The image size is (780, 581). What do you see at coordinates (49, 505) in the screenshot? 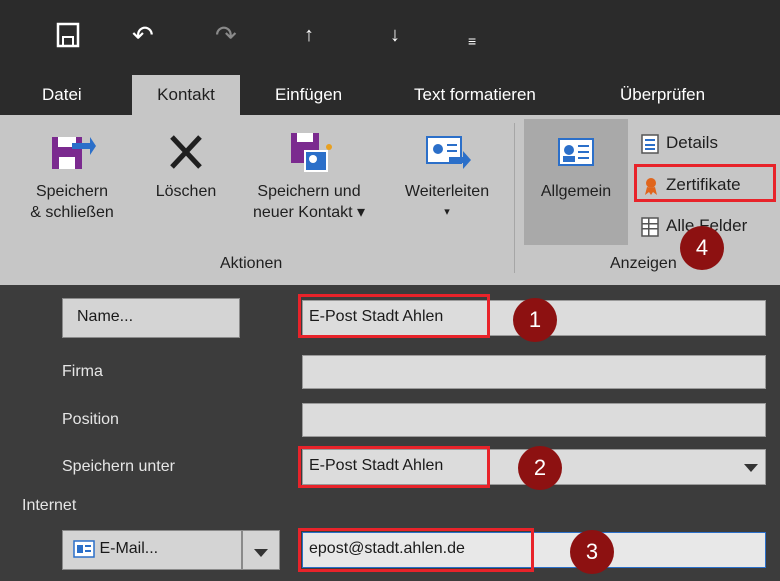
I see `internet-label: Internet` at bounding box center [49, 505].